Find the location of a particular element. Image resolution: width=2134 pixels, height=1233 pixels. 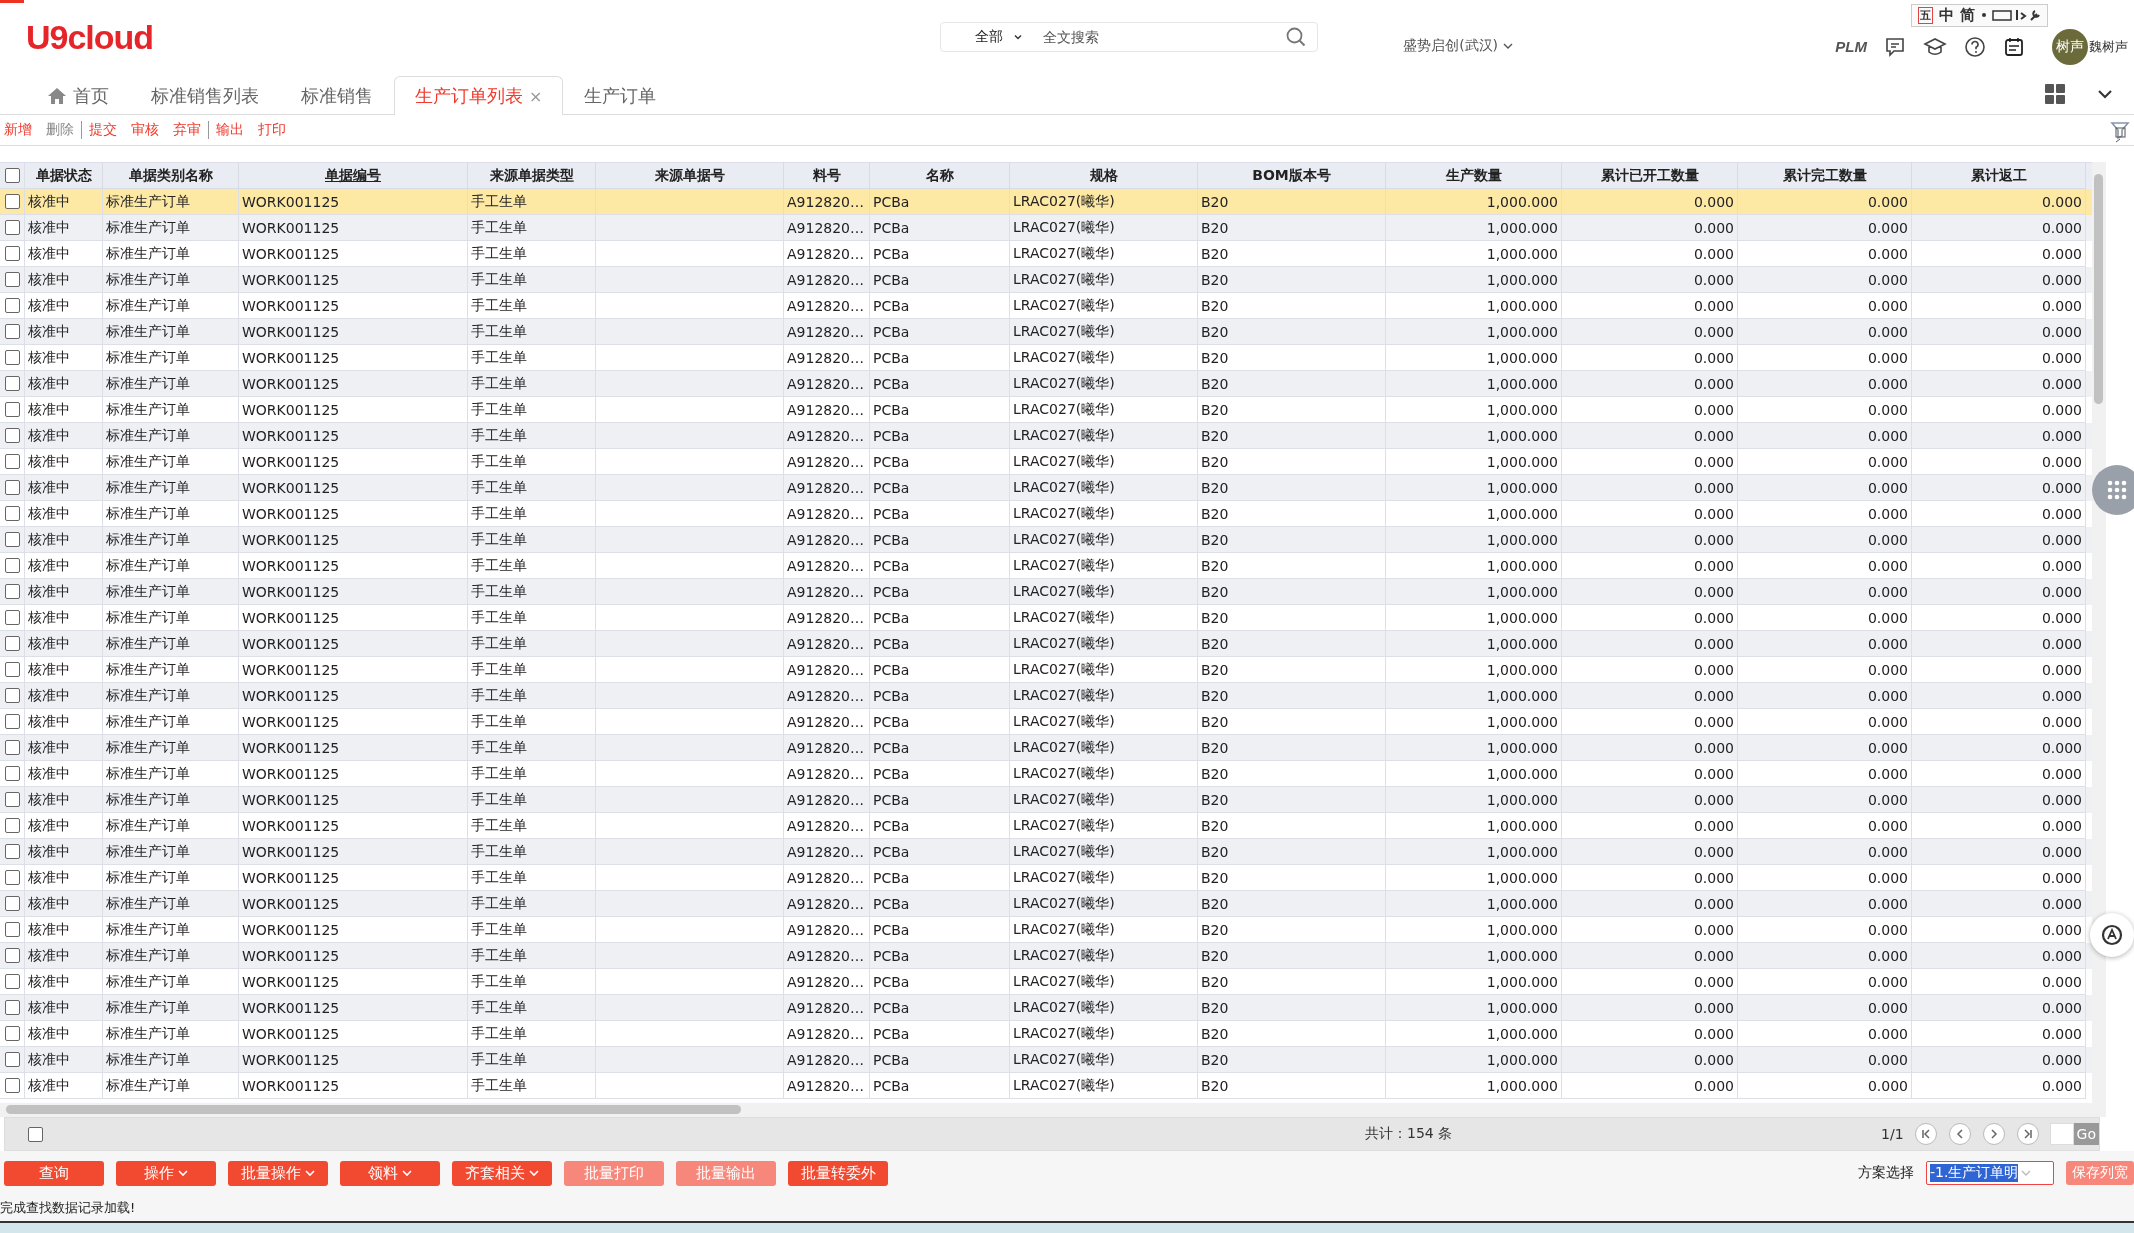

calendar-icon is located at coordinates (2014, 46).